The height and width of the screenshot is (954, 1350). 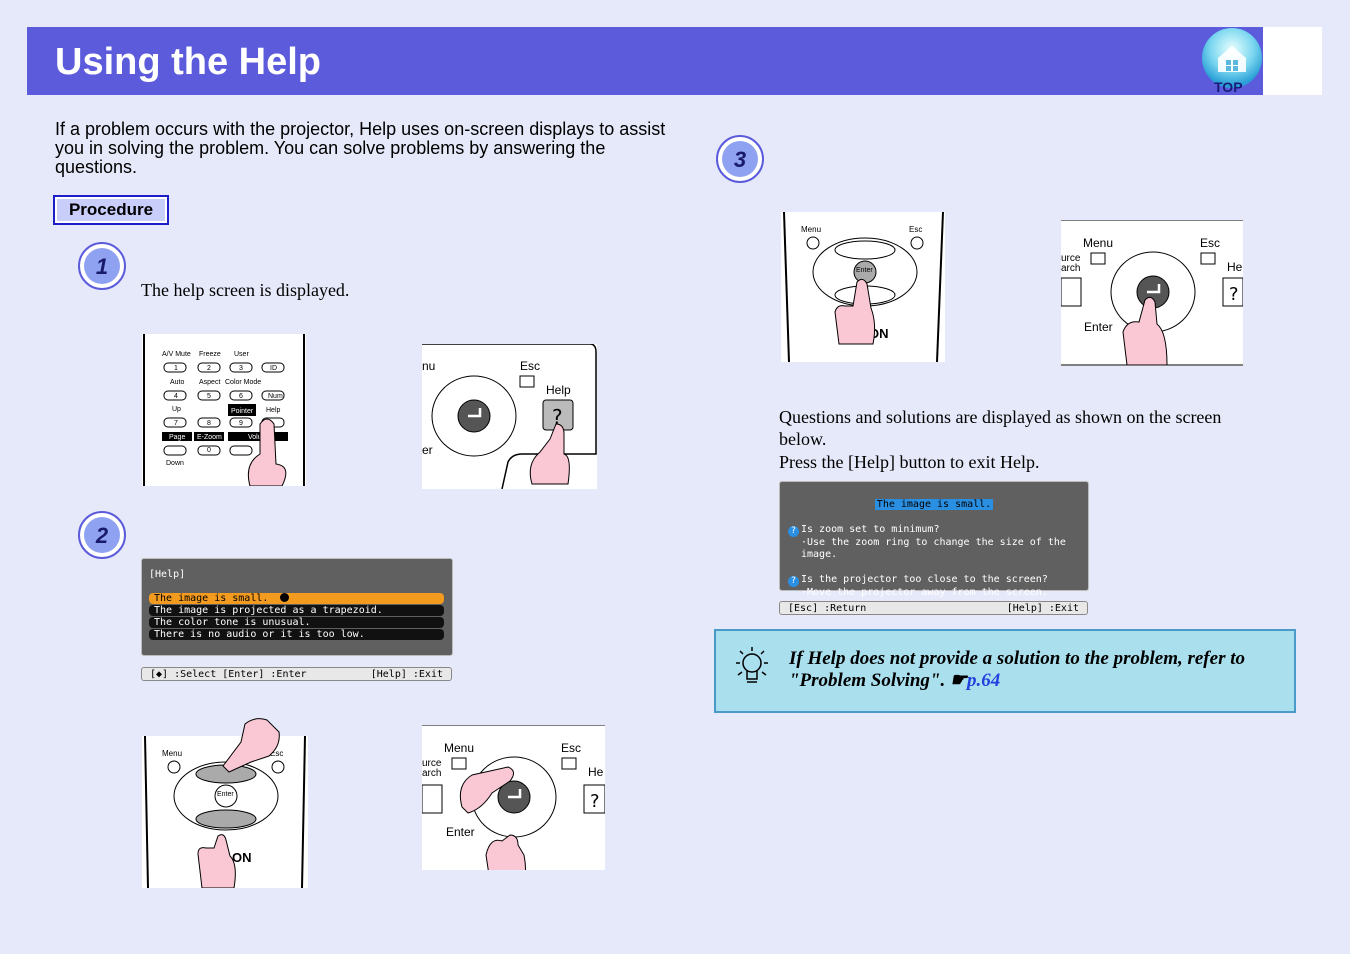 What do you see at coordinates (176, 423) in the screenshot?
I see `svg-text: 7` at bounding box center [176, 423].